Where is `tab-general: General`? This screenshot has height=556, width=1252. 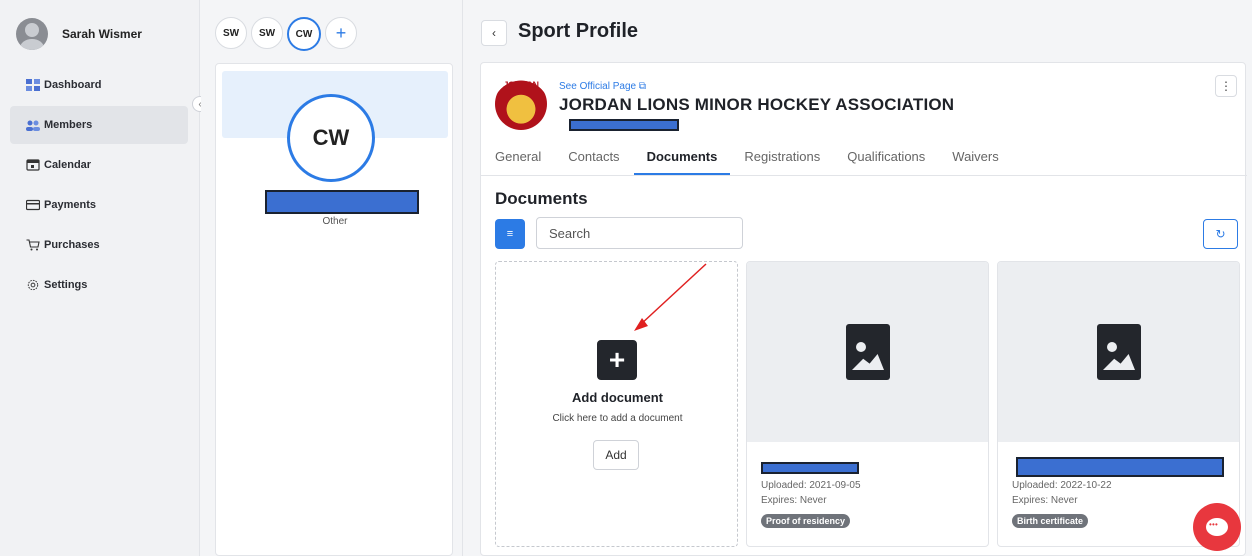
tab-general: General is located at coordinates (518, 162).